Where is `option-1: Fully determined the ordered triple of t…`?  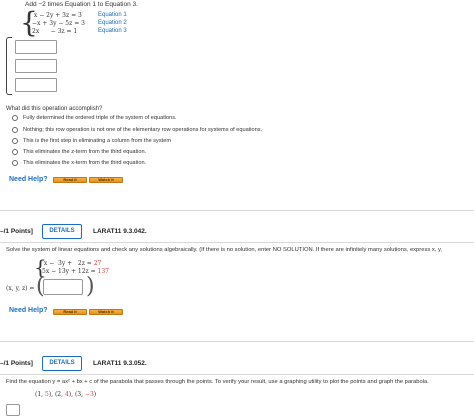 option-1: Fully determined the ordered triple of t… is located at coordinates (94, 117).